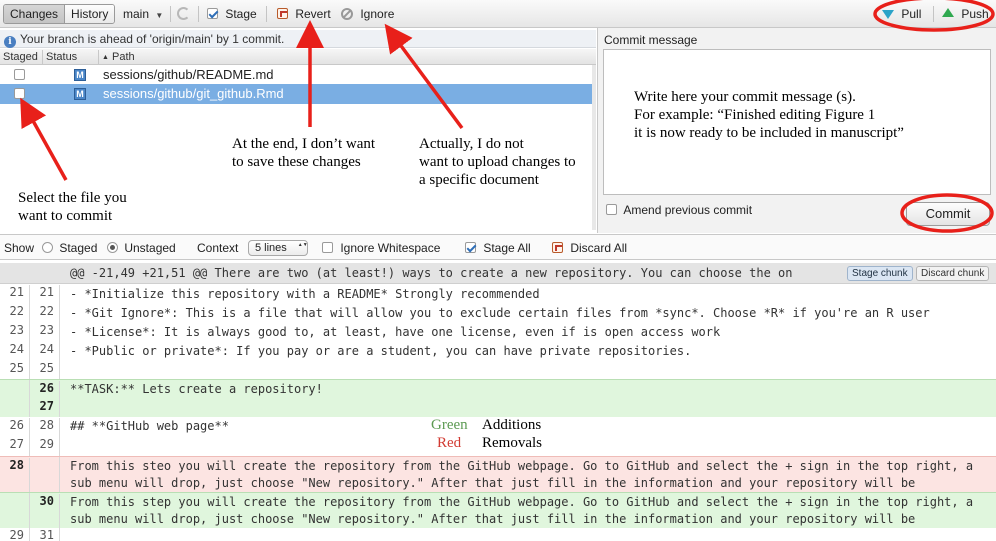  I want to click on file-row-selected: M sessions/github/git_github.Rmd, so click(296, 94).